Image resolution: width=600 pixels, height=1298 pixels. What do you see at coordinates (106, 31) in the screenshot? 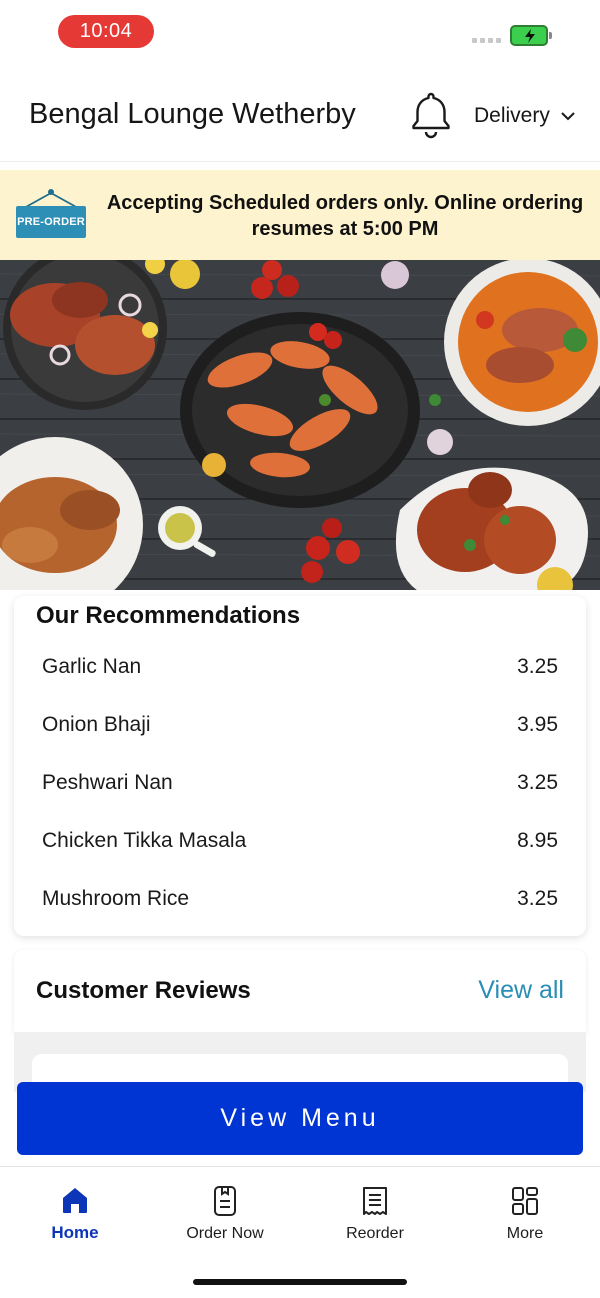
I see `status-time: 10:04` at bounding box center [106, 31].